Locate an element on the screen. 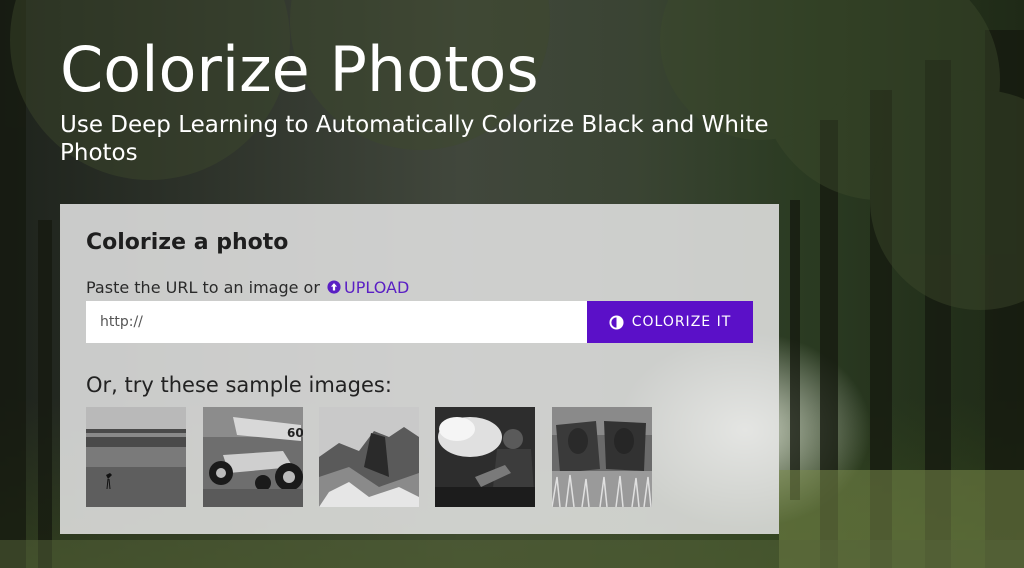 The image size is (1024, 568). upload-link: UPLOAD is located at coordinates (367, 287).